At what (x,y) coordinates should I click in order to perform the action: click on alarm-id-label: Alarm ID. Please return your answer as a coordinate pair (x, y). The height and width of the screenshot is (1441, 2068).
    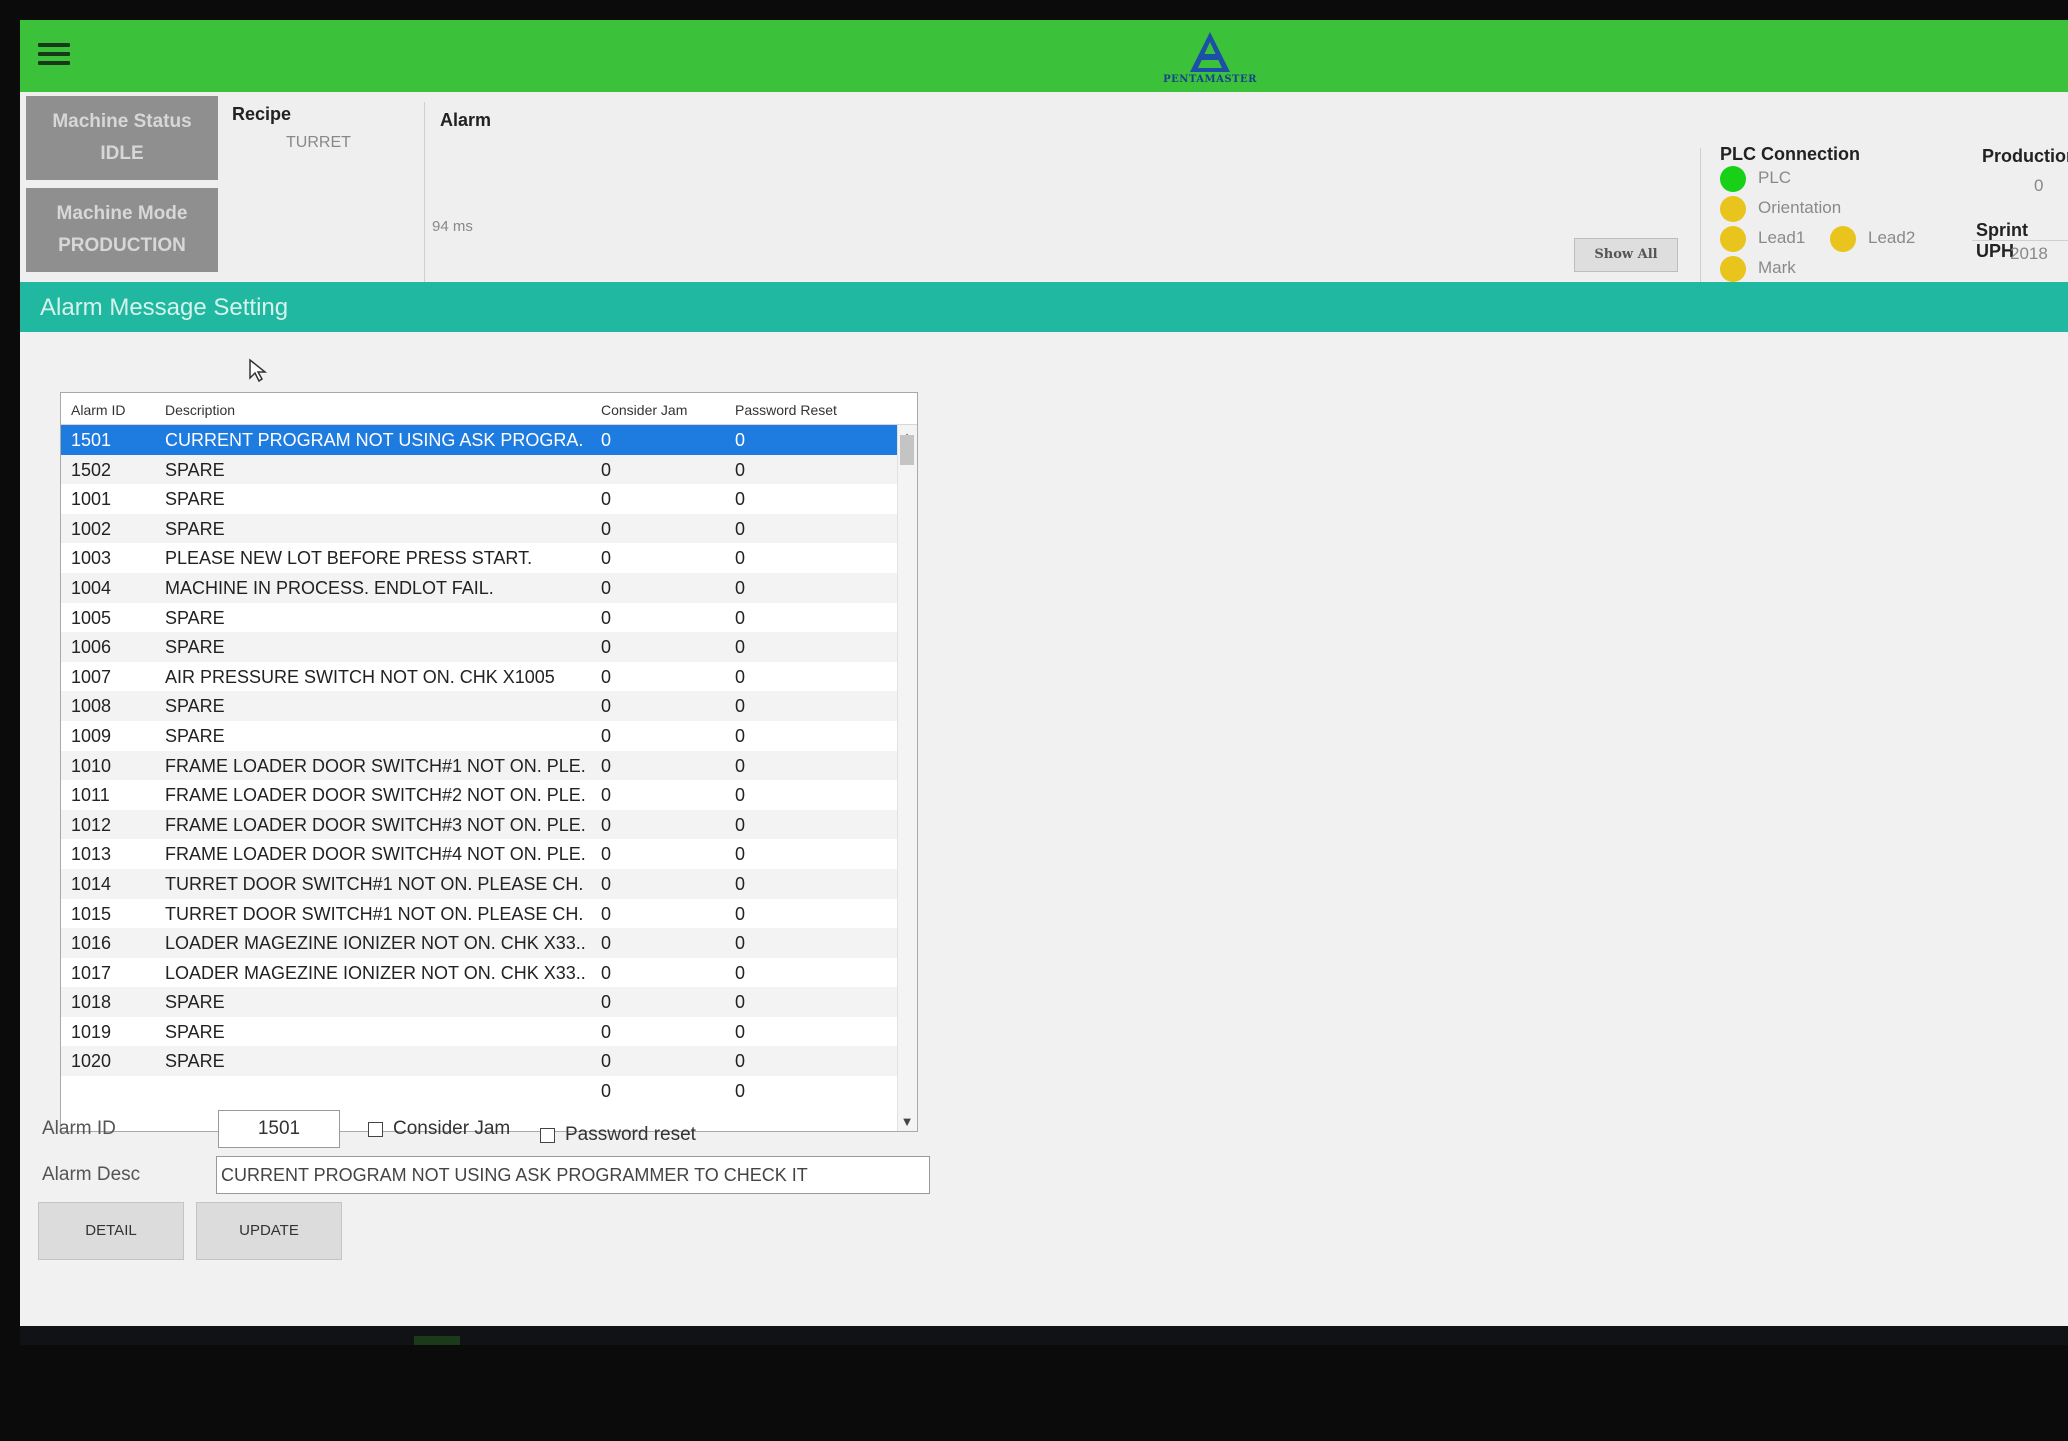
    Looking at the image, I should click on (79, 1128).